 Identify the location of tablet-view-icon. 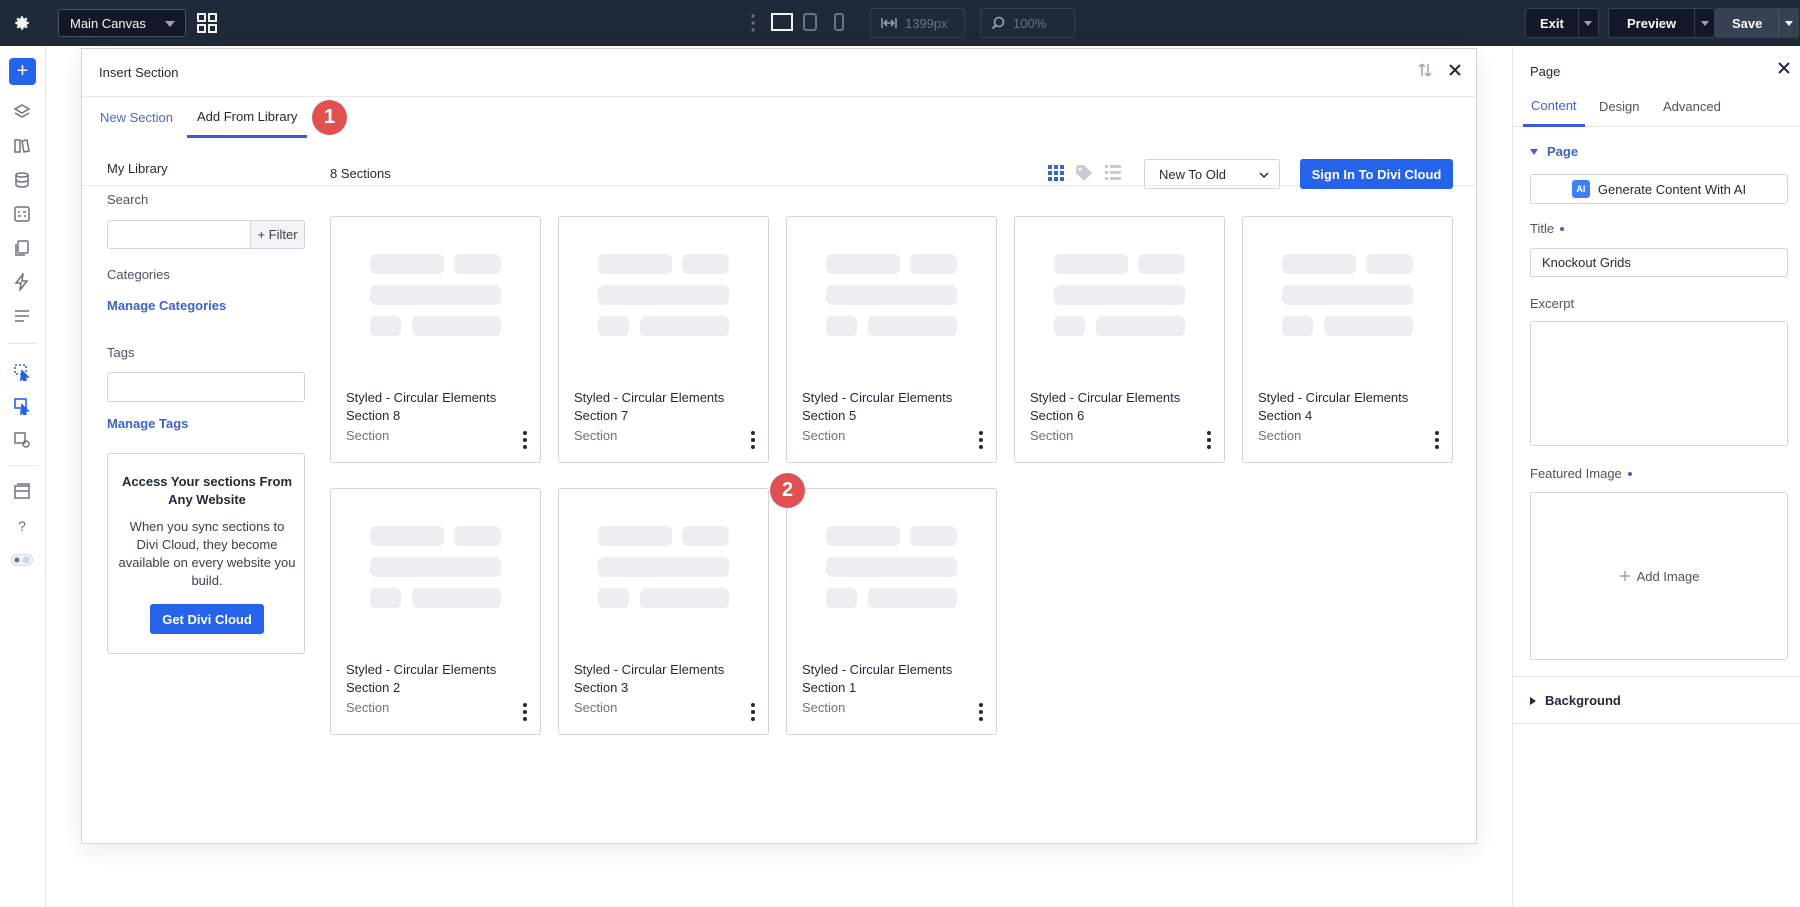
(810, 24).